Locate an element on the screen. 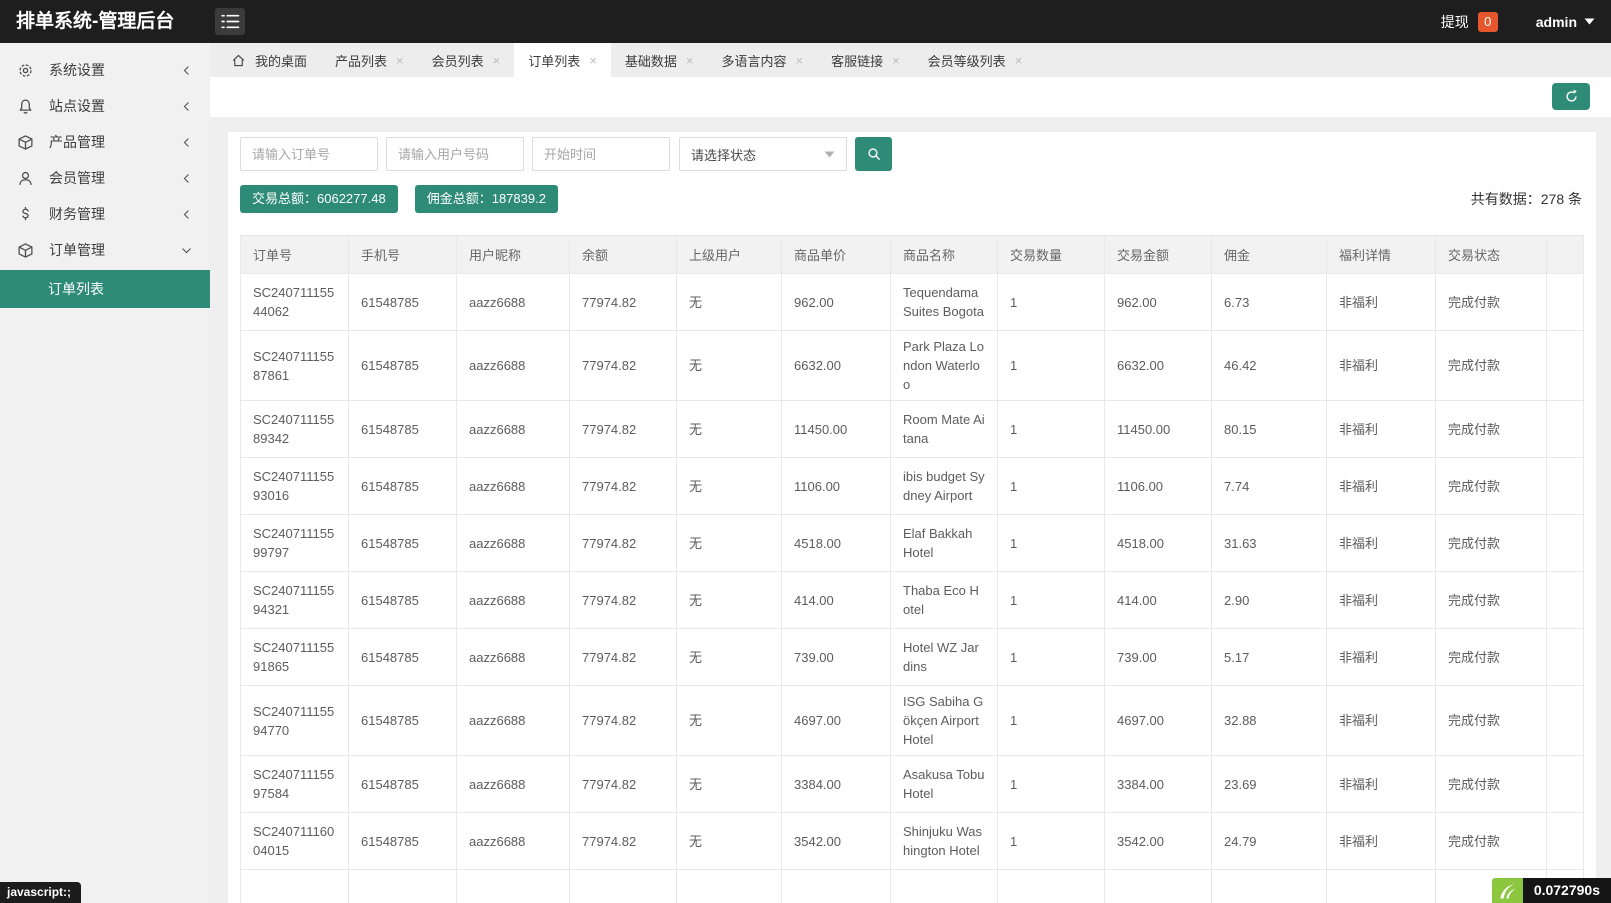 This screenshot has width=1611, height=903. tab-desktop: 我的桌面 is located at coordinates (269, 60).